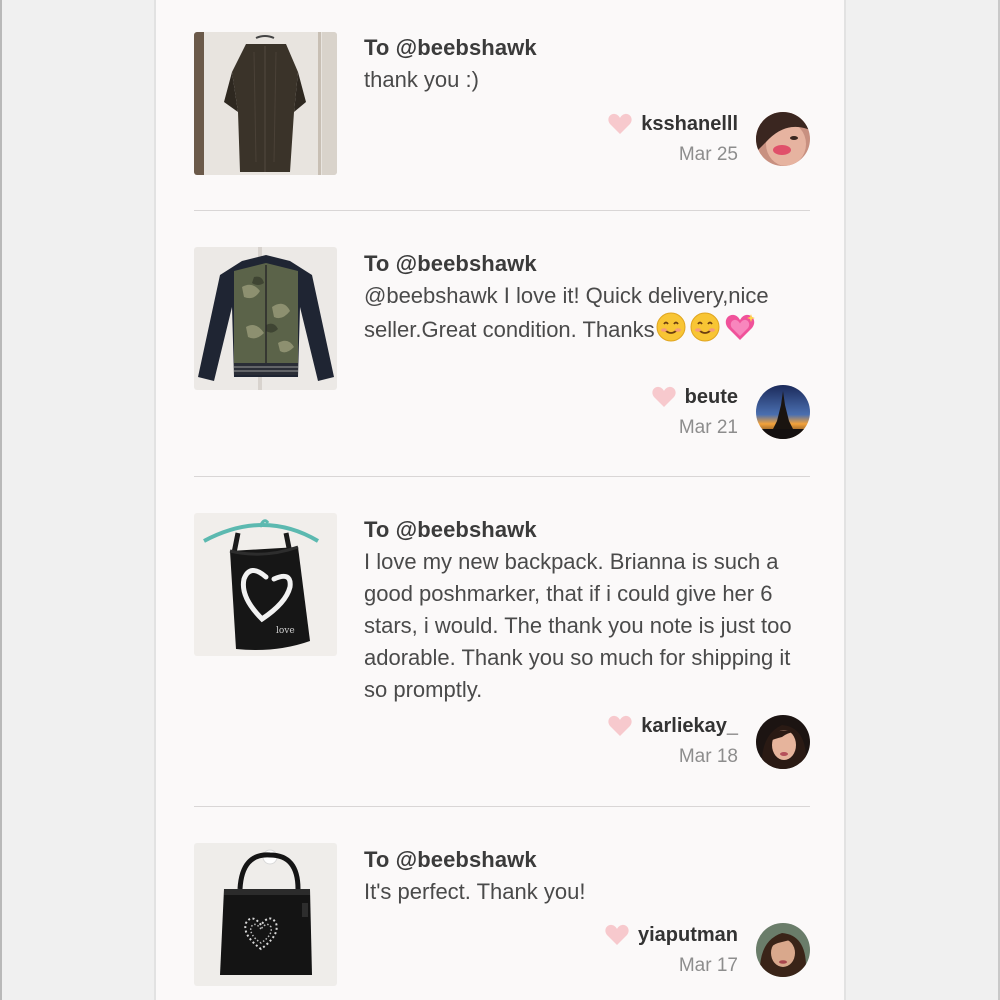 The height and width of the screenshot is (1000, 1000). Describe the element at coordinates (689, 726) in the screenshot. I see `username-link: karliekay_` at that location.